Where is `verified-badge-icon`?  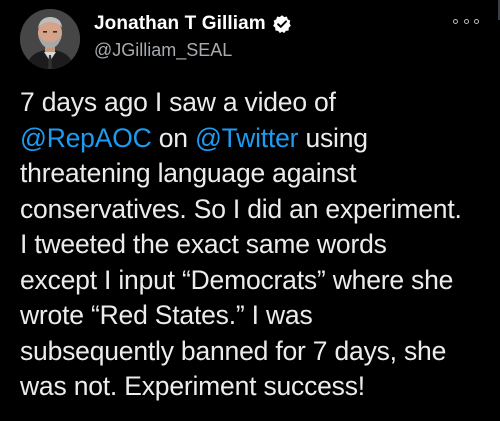 verified-badge-icon is located at coordinates (282, 24).